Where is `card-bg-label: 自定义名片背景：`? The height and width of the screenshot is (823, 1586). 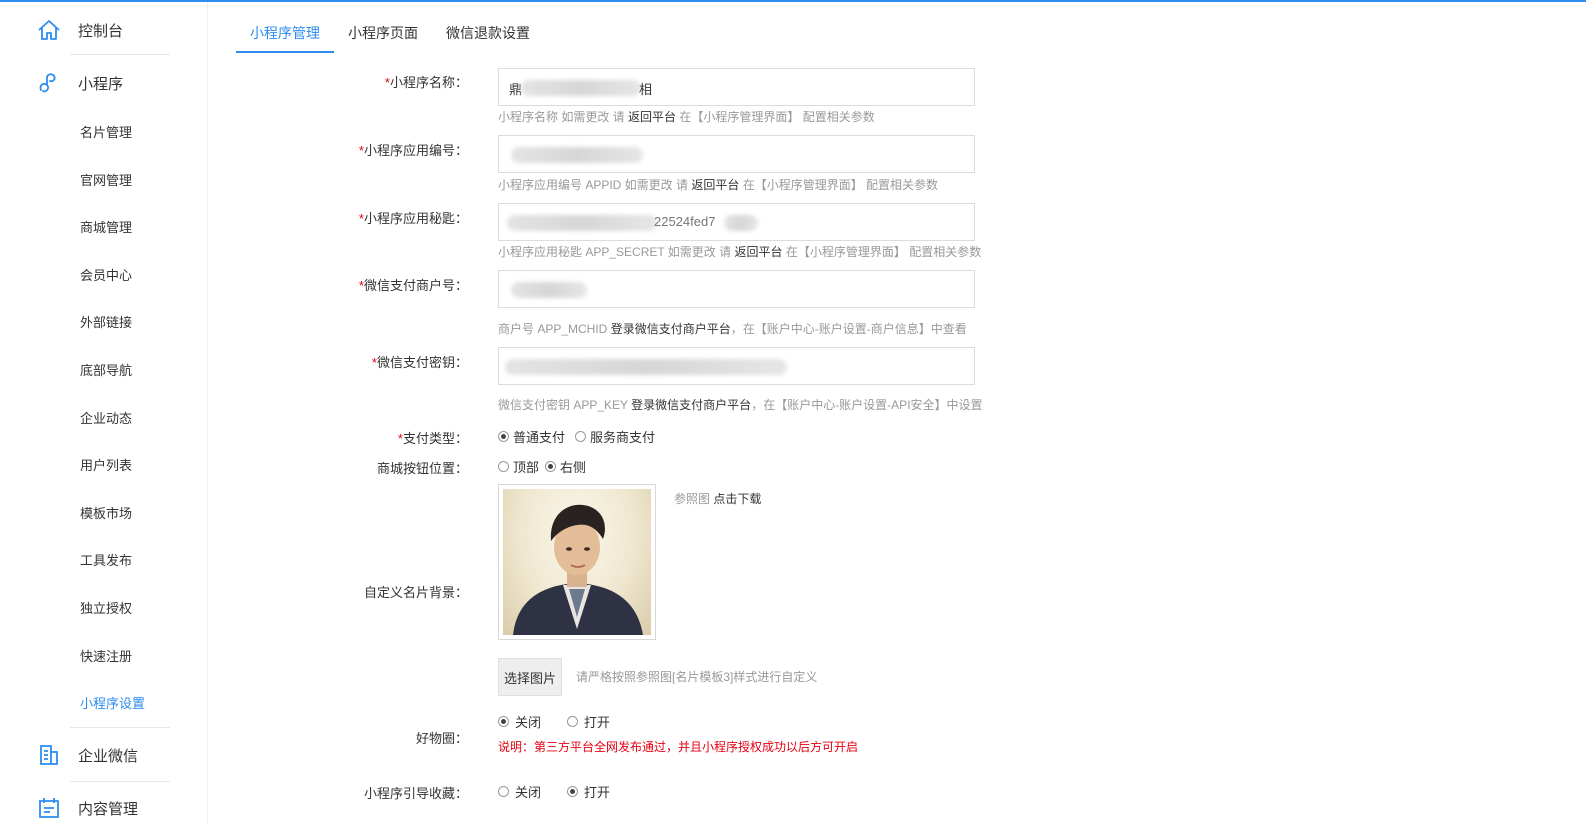 card-bg-label: 自定义名片背景： is located at coordinates (415, 592).